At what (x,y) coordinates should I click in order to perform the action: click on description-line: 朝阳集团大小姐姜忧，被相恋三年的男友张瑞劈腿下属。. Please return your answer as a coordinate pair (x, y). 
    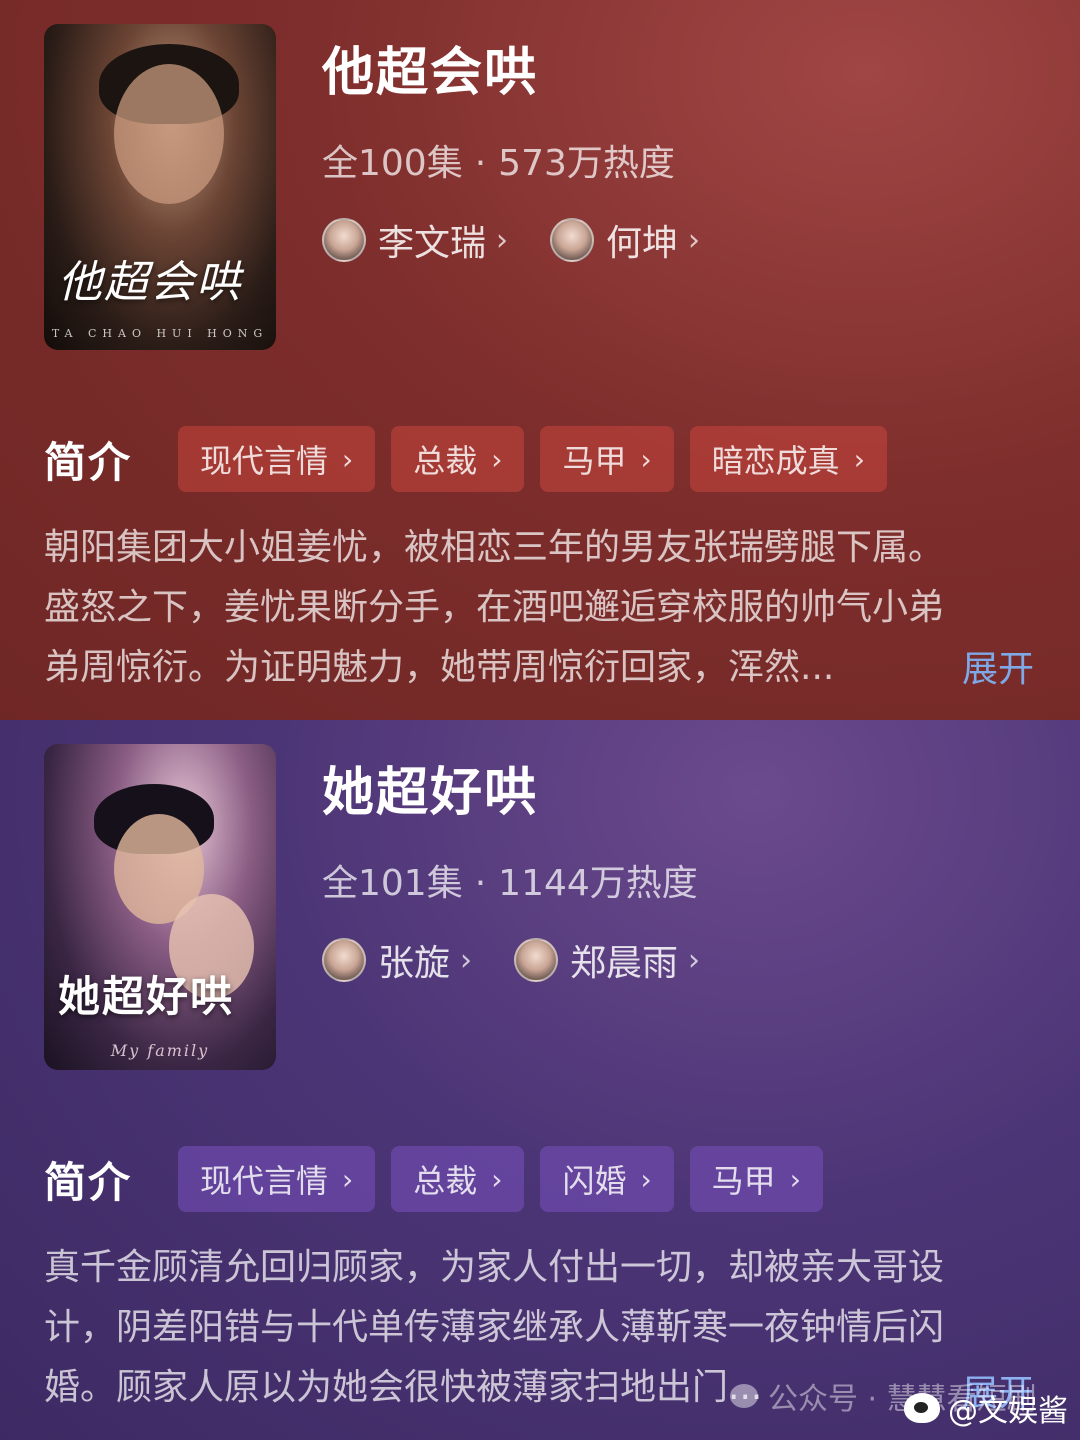
    Looking at the image, I should click on (494, 547).